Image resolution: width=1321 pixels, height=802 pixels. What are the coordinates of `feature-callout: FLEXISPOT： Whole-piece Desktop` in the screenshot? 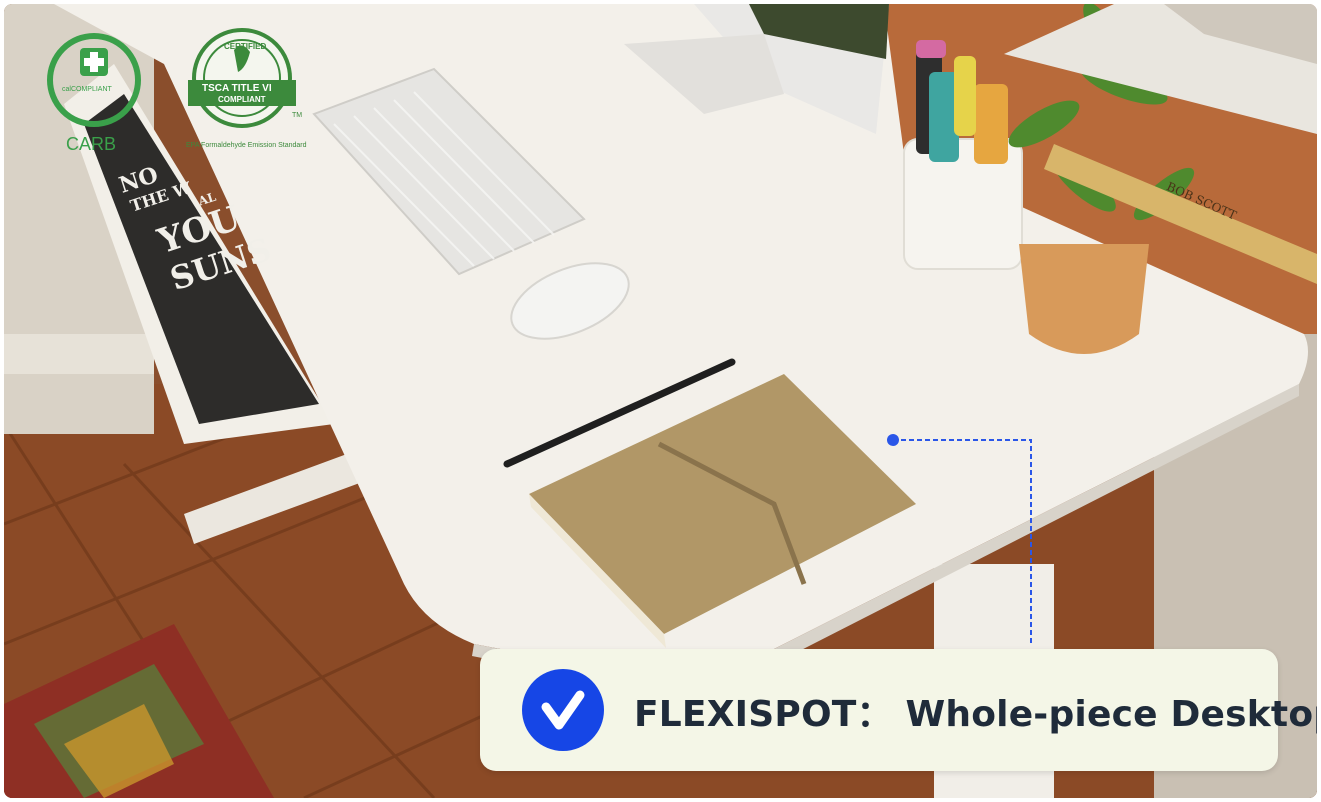 It's located at (898, 710).